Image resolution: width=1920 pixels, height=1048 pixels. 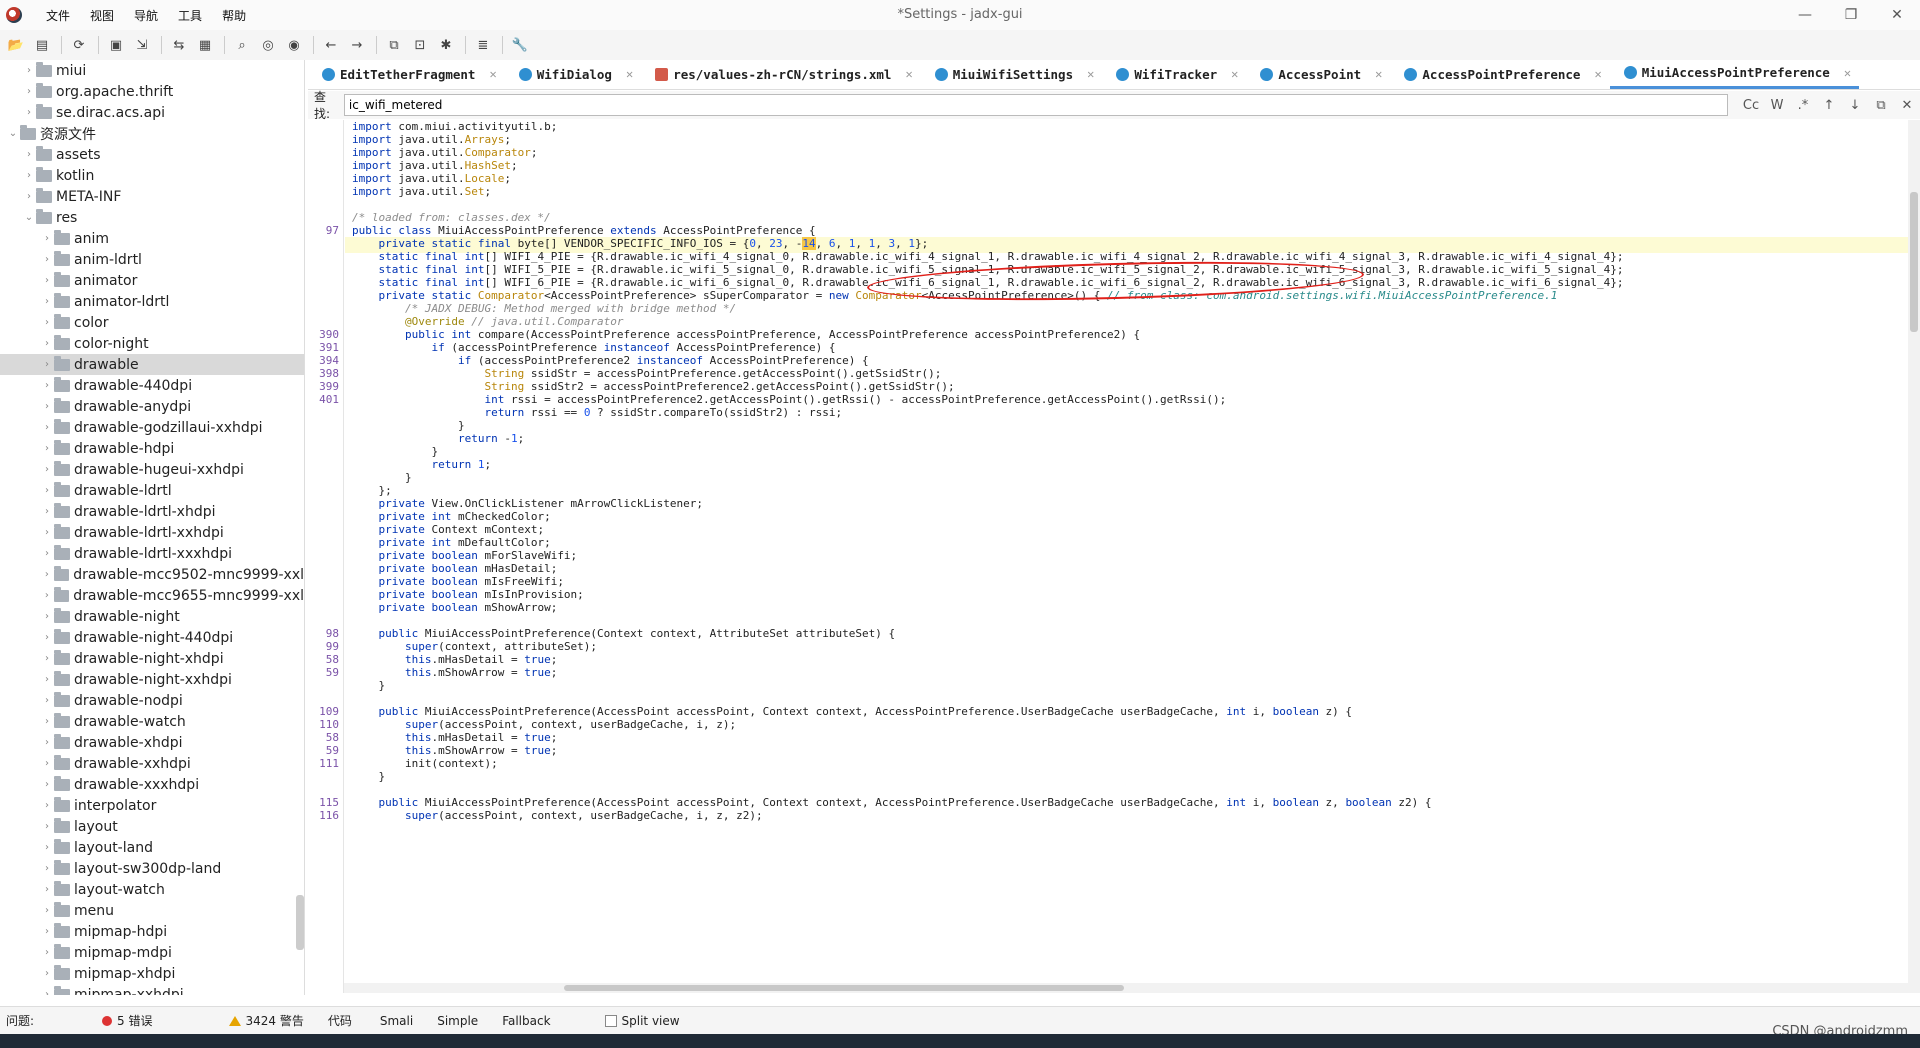 What do you see at coordinates (152, 385) in the screenshot?
I see `tree-item: › drawable-440dpi` at bounding box center [152, 385].